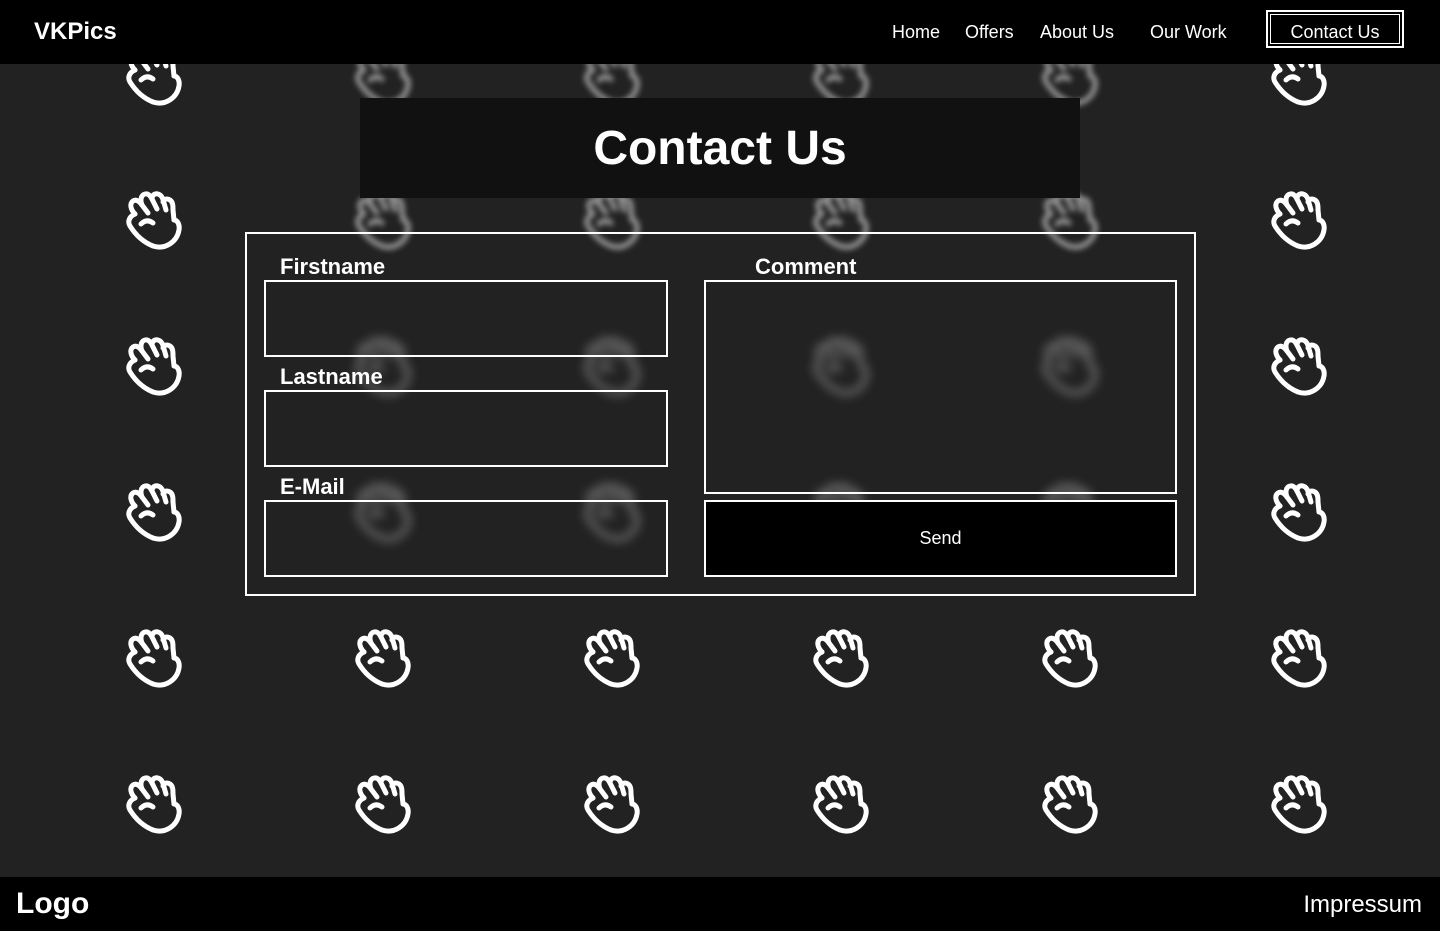 The width and height of the screenshot is (1440, 931). Describe the element at coordinates (1335, 32) in the screenshot. I see `nav-contact-label: Contact Us` at that location.